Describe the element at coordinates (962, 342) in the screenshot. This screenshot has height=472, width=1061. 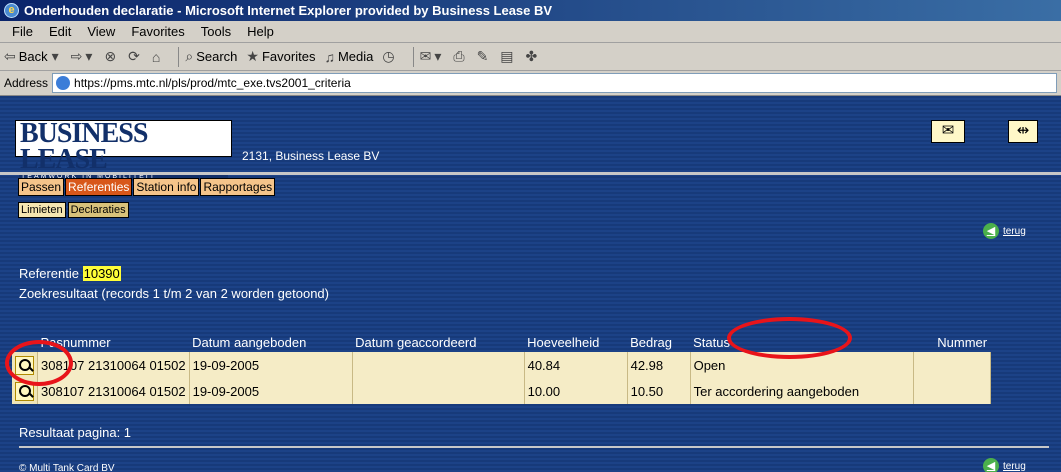
I see `column-nummer: Nummer` at that location.